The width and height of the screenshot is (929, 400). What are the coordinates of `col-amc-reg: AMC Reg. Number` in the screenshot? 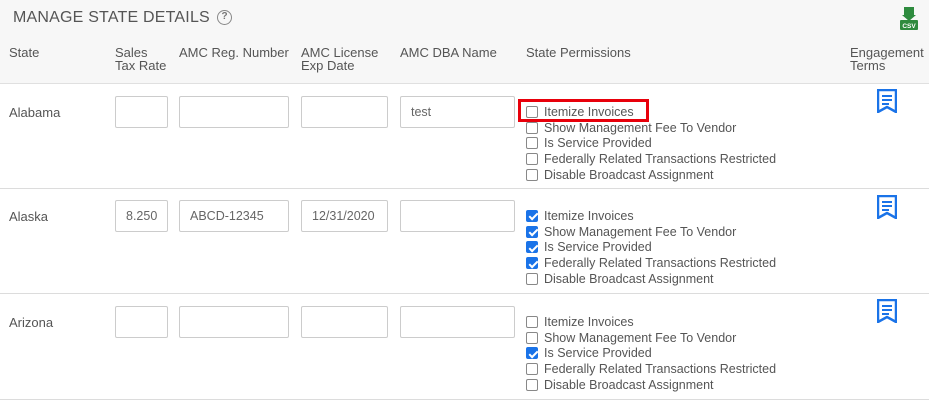 It's located at (234, 52).